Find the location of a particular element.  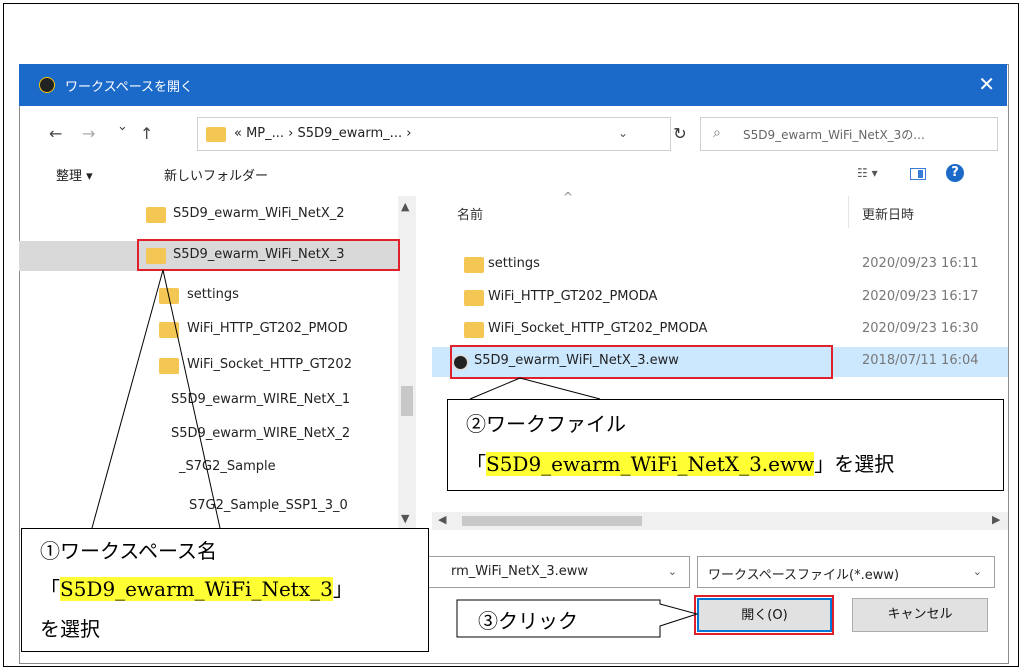

callout-click-shape is located at coordinates (577, 618).